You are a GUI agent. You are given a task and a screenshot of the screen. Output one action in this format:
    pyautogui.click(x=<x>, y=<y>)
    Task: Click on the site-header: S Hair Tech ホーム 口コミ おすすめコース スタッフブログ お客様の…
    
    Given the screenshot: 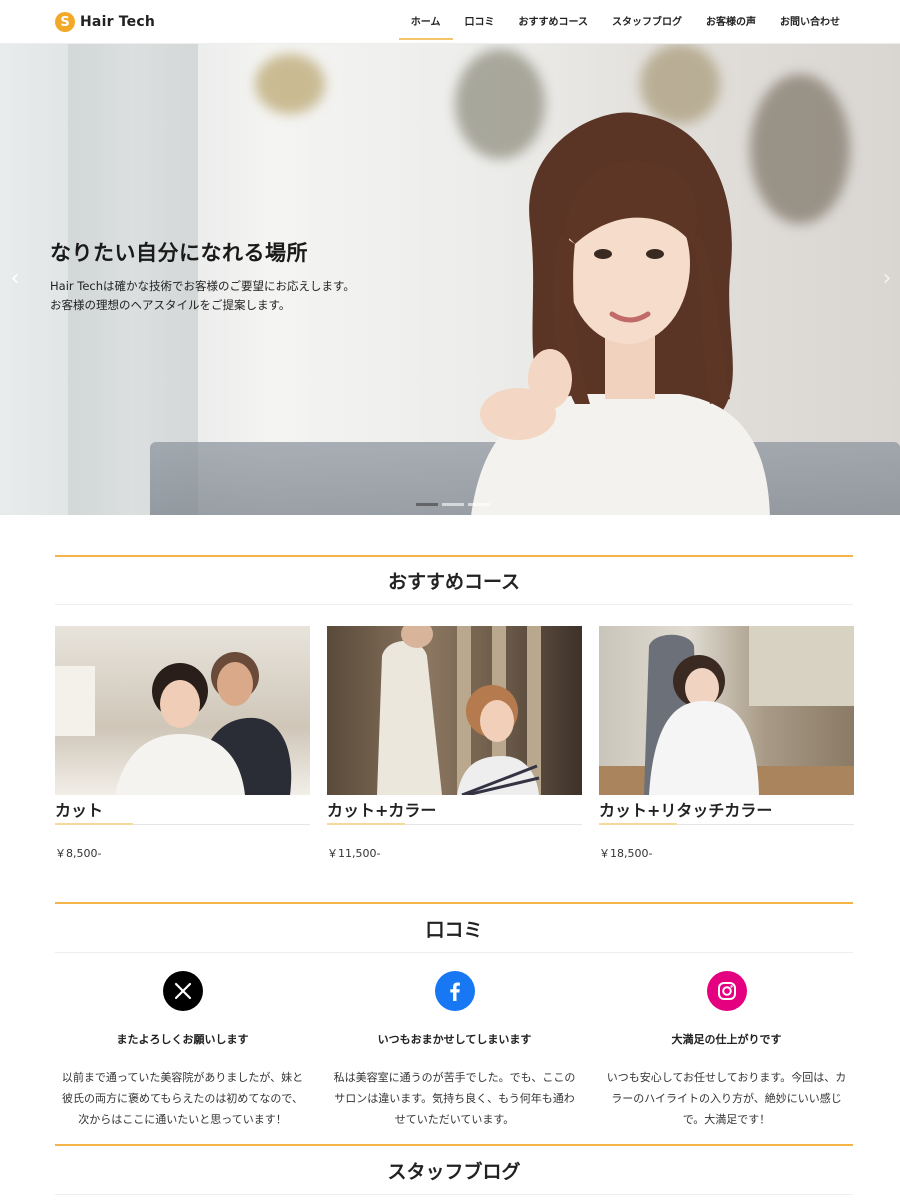 What is the action you would take?
    pyautogui.click(x=450, y=22)
    